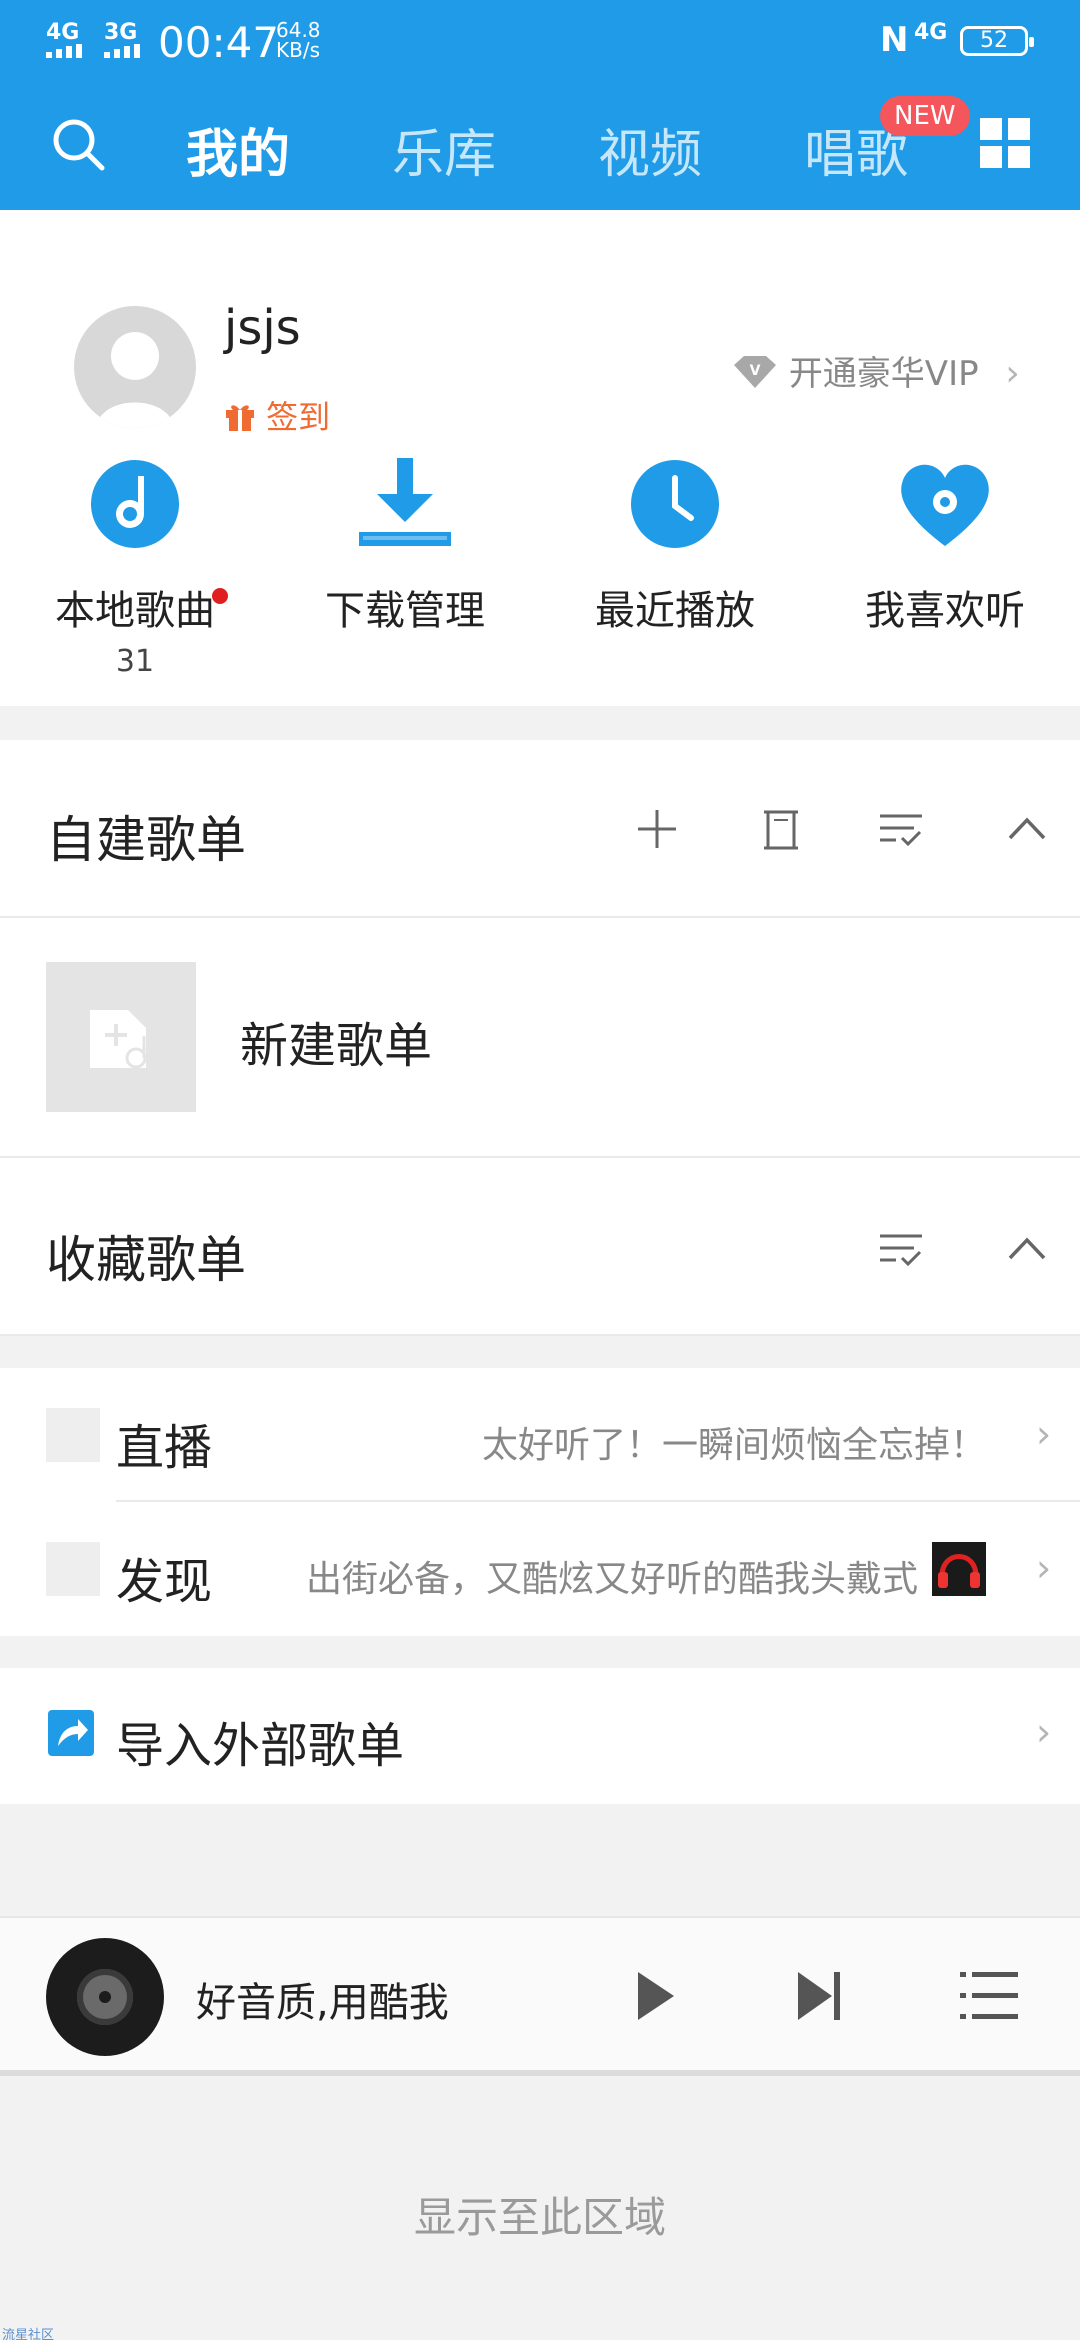 The image size is (1080, 2340). I want to click on clock-icon, so click(675, 504).